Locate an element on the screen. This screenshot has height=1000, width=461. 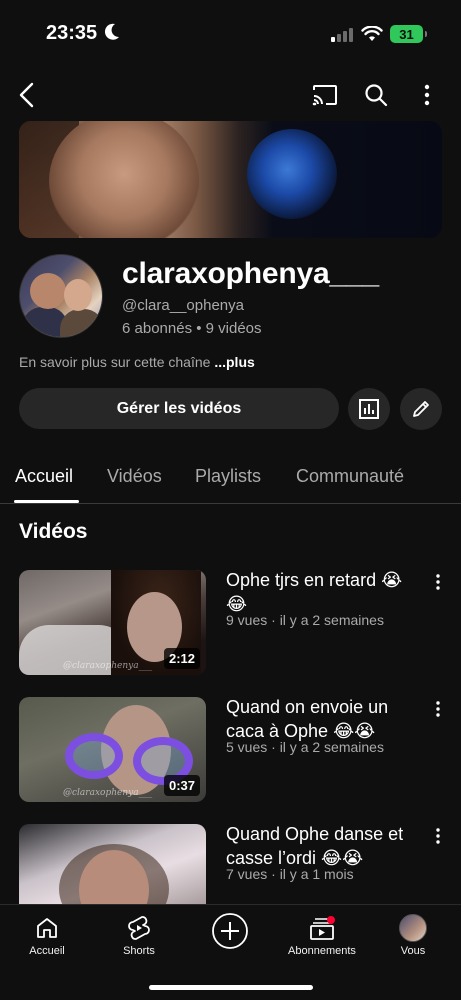
home-icon is located at coordinates (47, 928).